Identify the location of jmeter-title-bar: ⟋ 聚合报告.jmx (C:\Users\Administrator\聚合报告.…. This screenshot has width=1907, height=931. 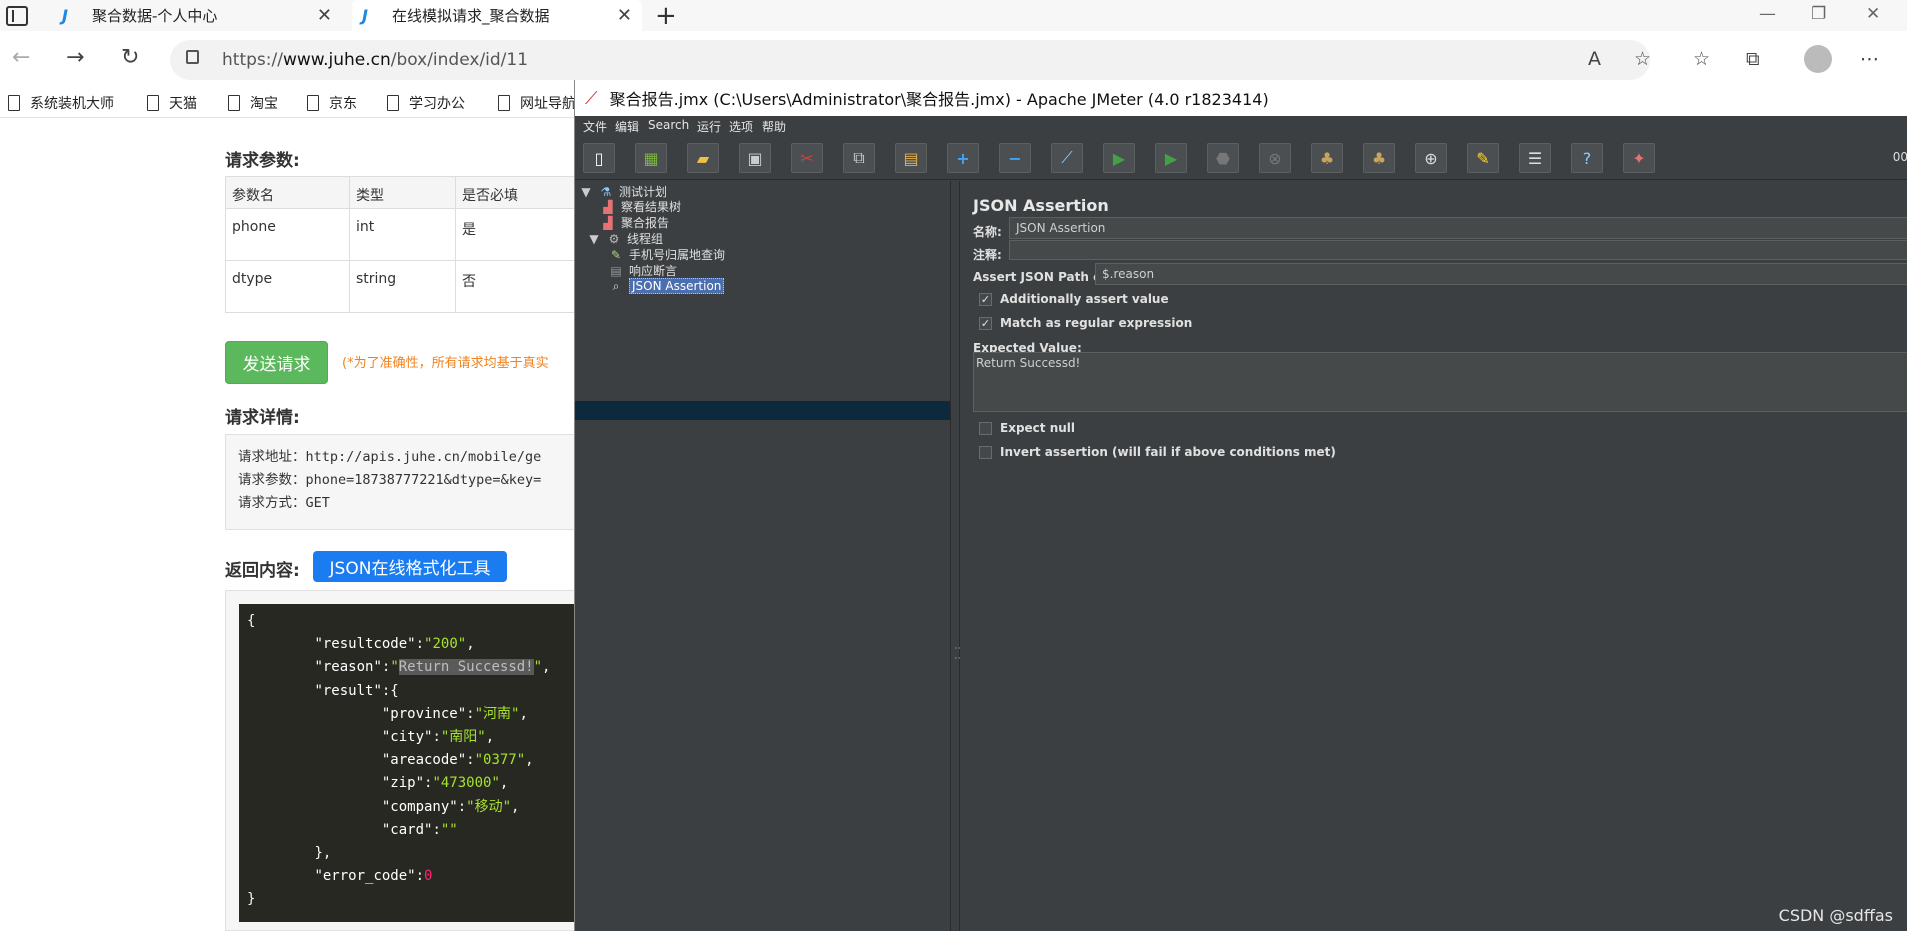
(1241, 98).